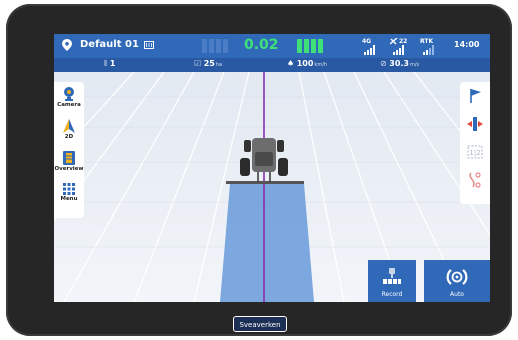 Image resolution: width=518 pixels, height=340 pixels. What do you see at coordinates (383, 63) in the screenshot?
I see `width-icon: ⊘` at bounding box center [383, 63].